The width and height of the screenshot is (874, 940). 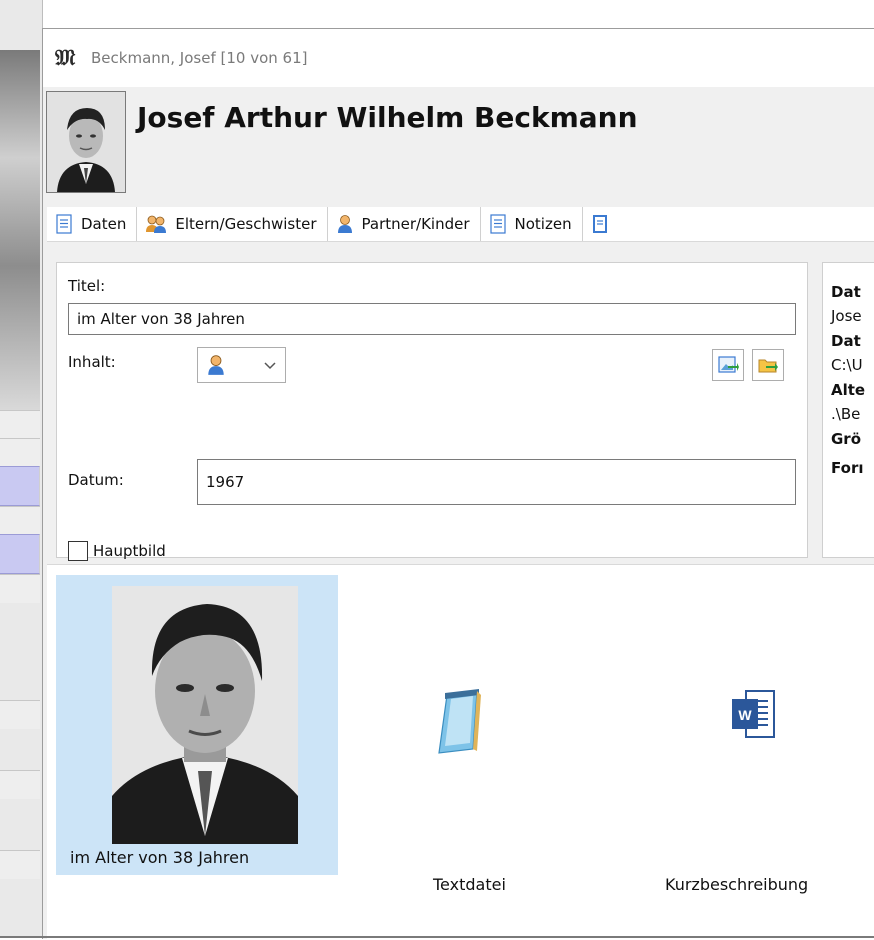 I want to click on tab-bar: Daten Eltern/Geschwister Partner/Kinder, so click(x=460, y=224).